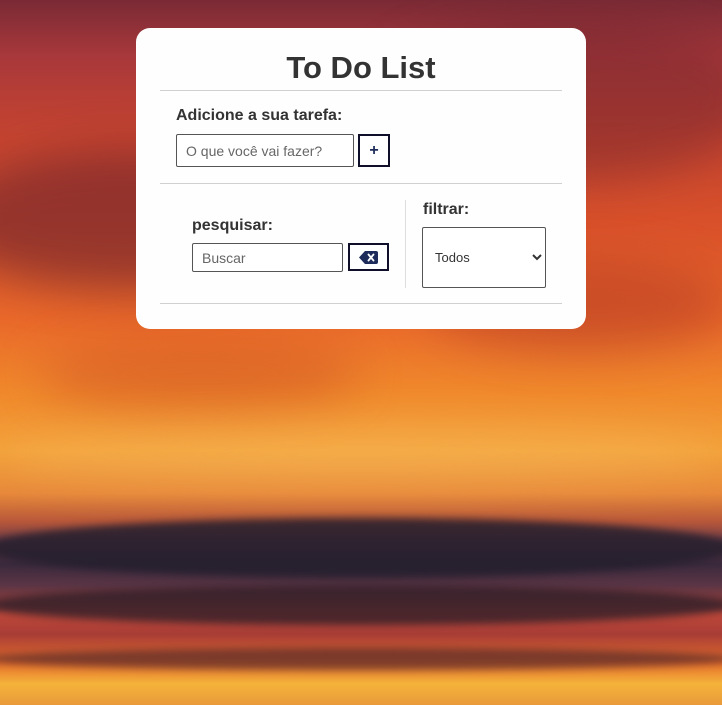 Image resolution: width=722 pixels, height=705 pixels. Describe the element at coordinates (232, 225) in the screenshot. I see `search-label: pesquisar:` at that location.